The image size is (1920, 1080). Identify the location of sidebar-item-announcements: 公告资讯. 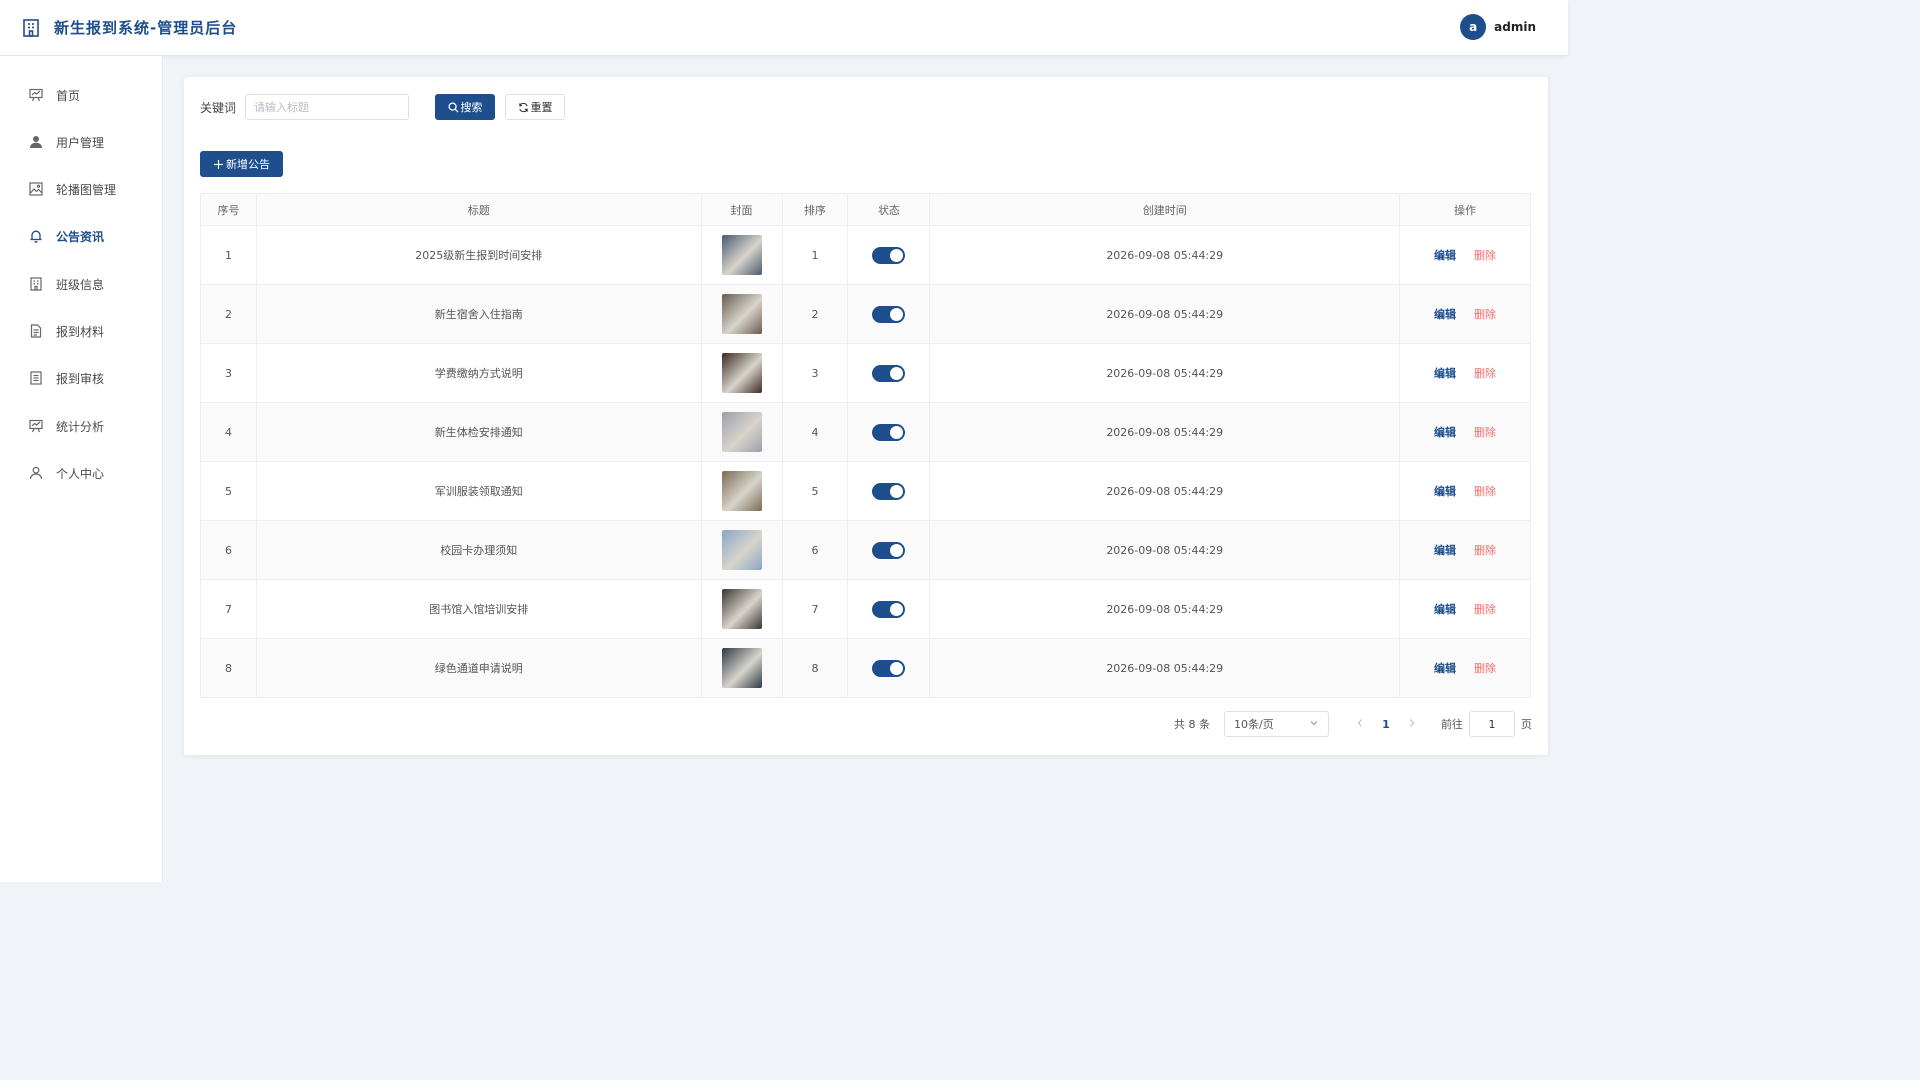
(81, 236).